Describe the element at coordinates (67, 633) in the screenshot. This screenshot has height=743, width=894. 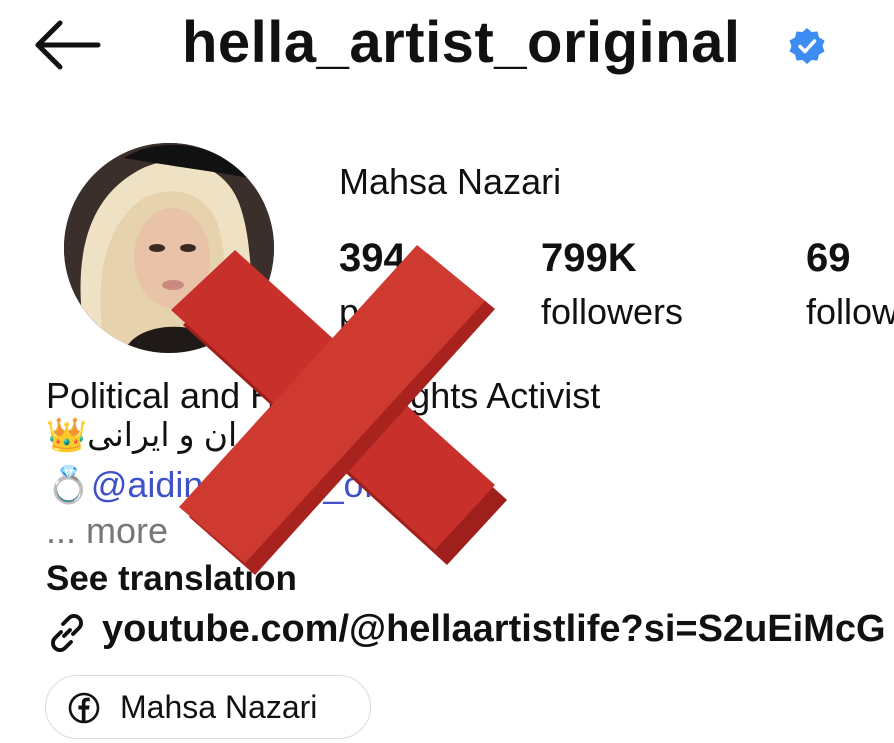
I see `link-icon` at that location.